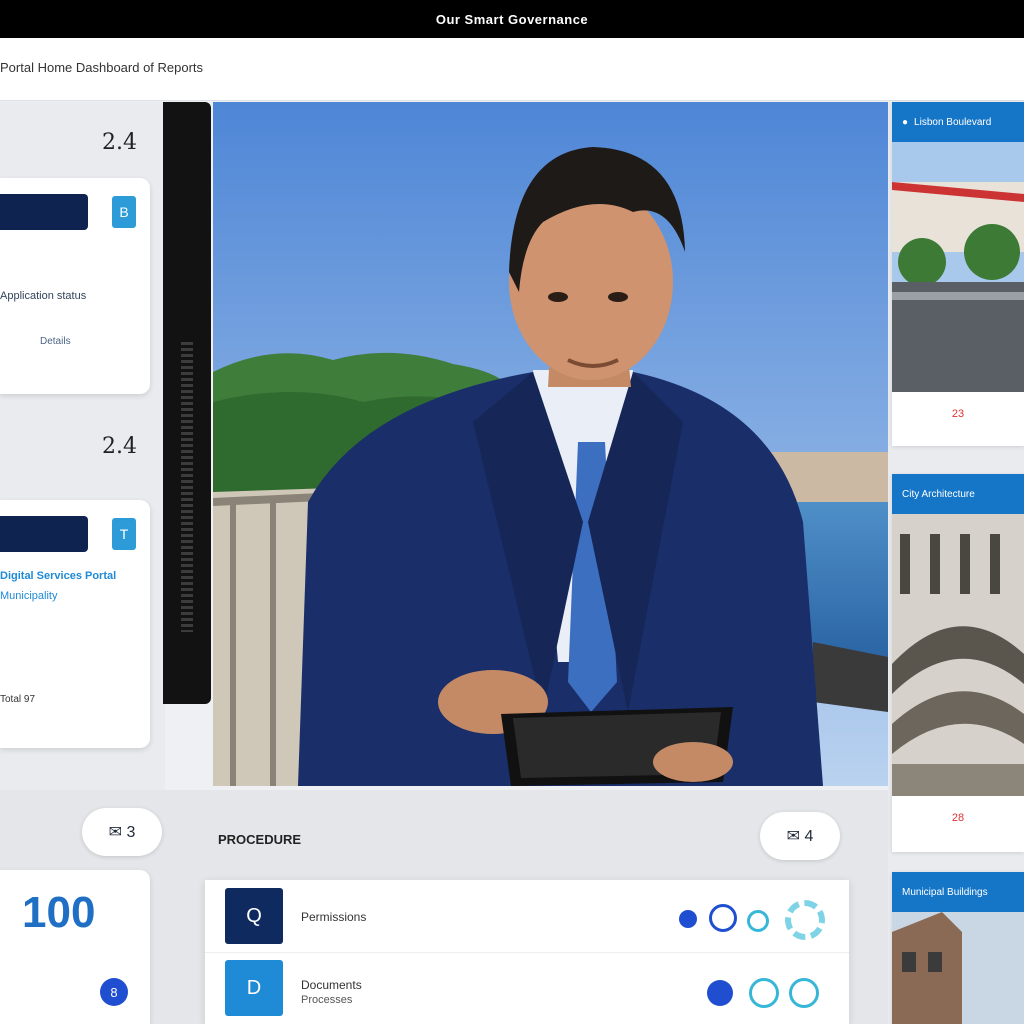 This screenshot has width=1024, height=1024. Describe the element at coordinates (43, 296) in the screenshot. I see `card-1-label: Application status` at that location.